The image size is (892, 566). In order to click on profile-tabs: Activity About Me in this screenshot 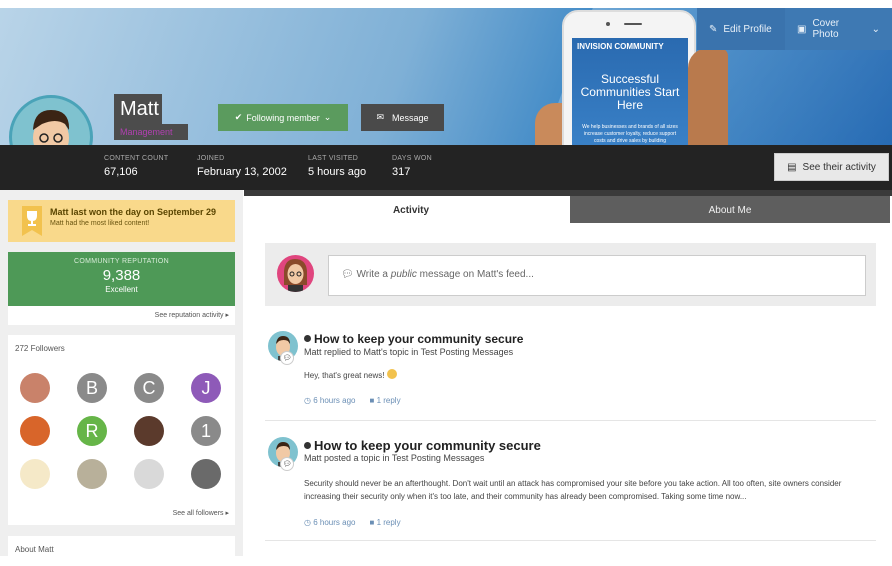, I will do `click(571, 209)`.